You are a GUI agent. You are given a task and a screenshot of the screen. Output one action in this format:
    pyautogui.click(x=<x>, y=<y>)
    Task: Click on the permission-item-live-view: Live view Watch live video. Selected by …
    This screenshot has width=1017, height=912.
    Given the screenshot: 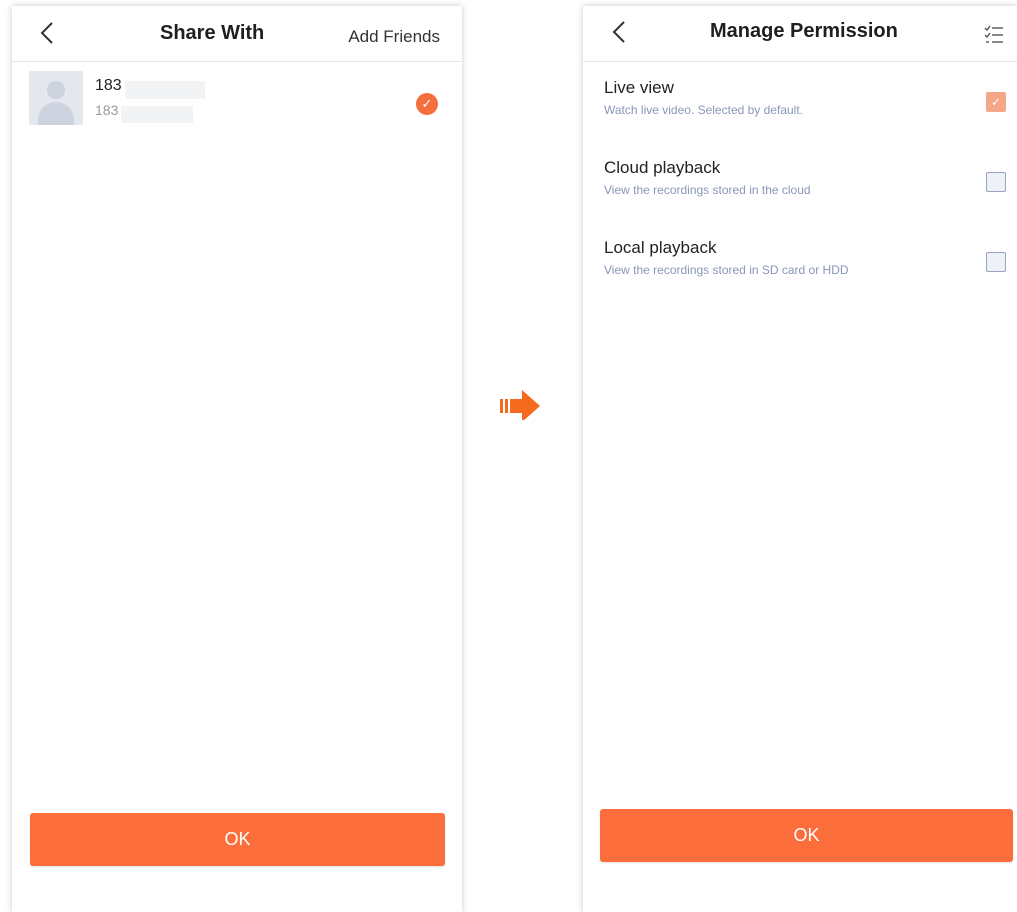 What is the action you would take?
    pyautogui.click(x=805, y=108)
    